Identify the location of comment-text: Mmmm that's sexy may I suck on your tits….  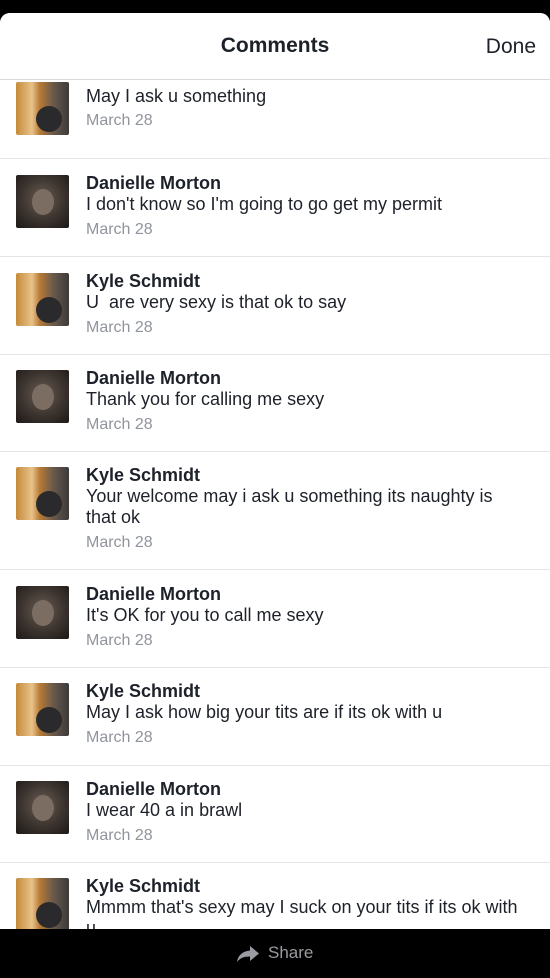
(302, 913).